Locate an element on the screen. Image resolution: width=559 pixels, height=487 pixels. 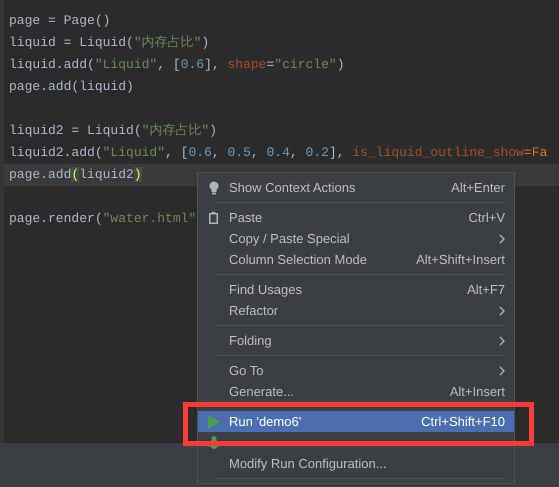
code-line: page = Page() is located at coordinates (59, 20).